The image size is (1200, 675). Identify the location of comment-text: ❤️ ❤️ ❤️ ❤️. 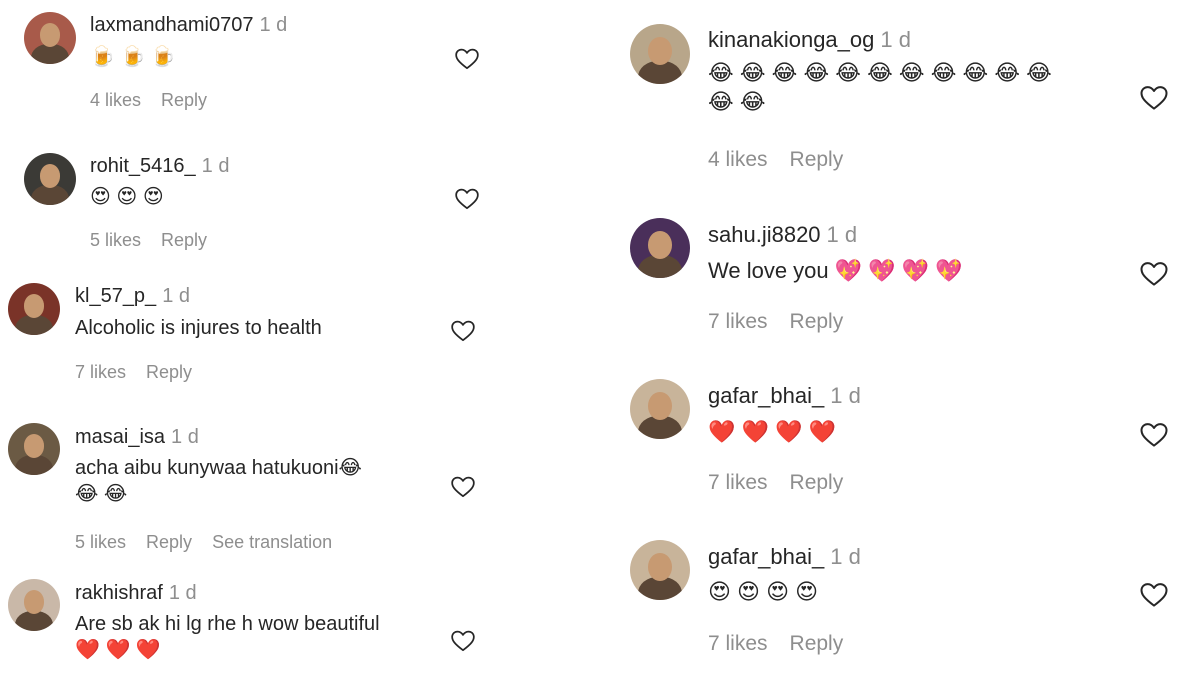
(772, 431).